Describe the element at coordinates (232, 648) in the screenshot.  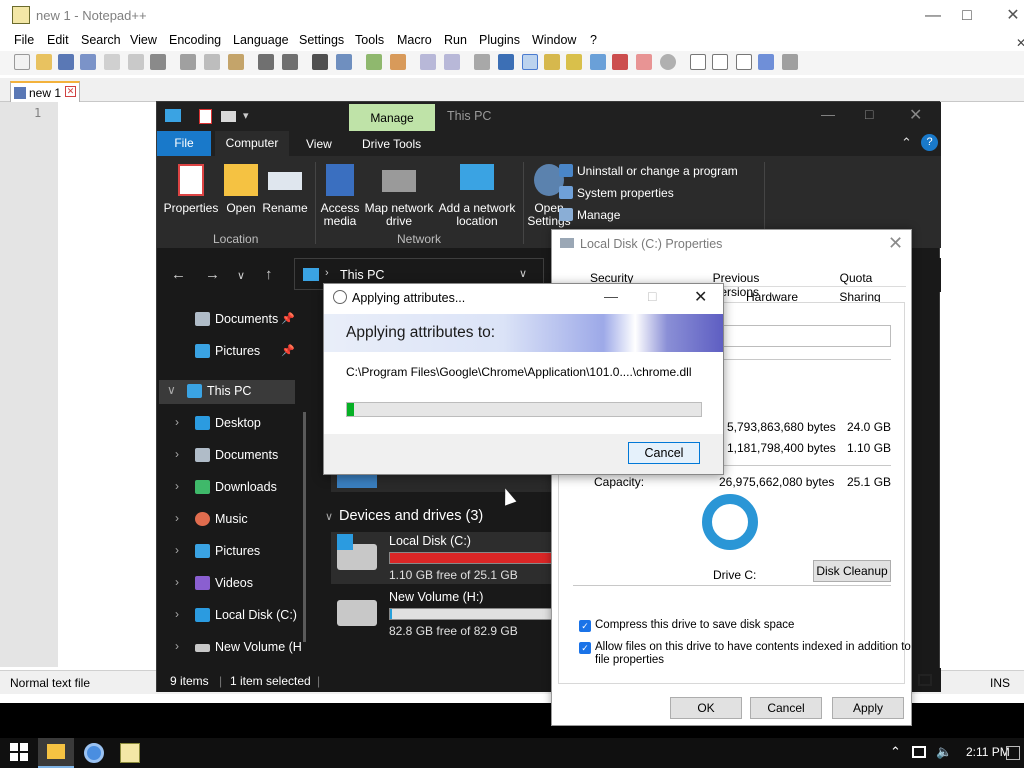
I see `sidebar-item-new-volume: › New Volume (H` at that location.